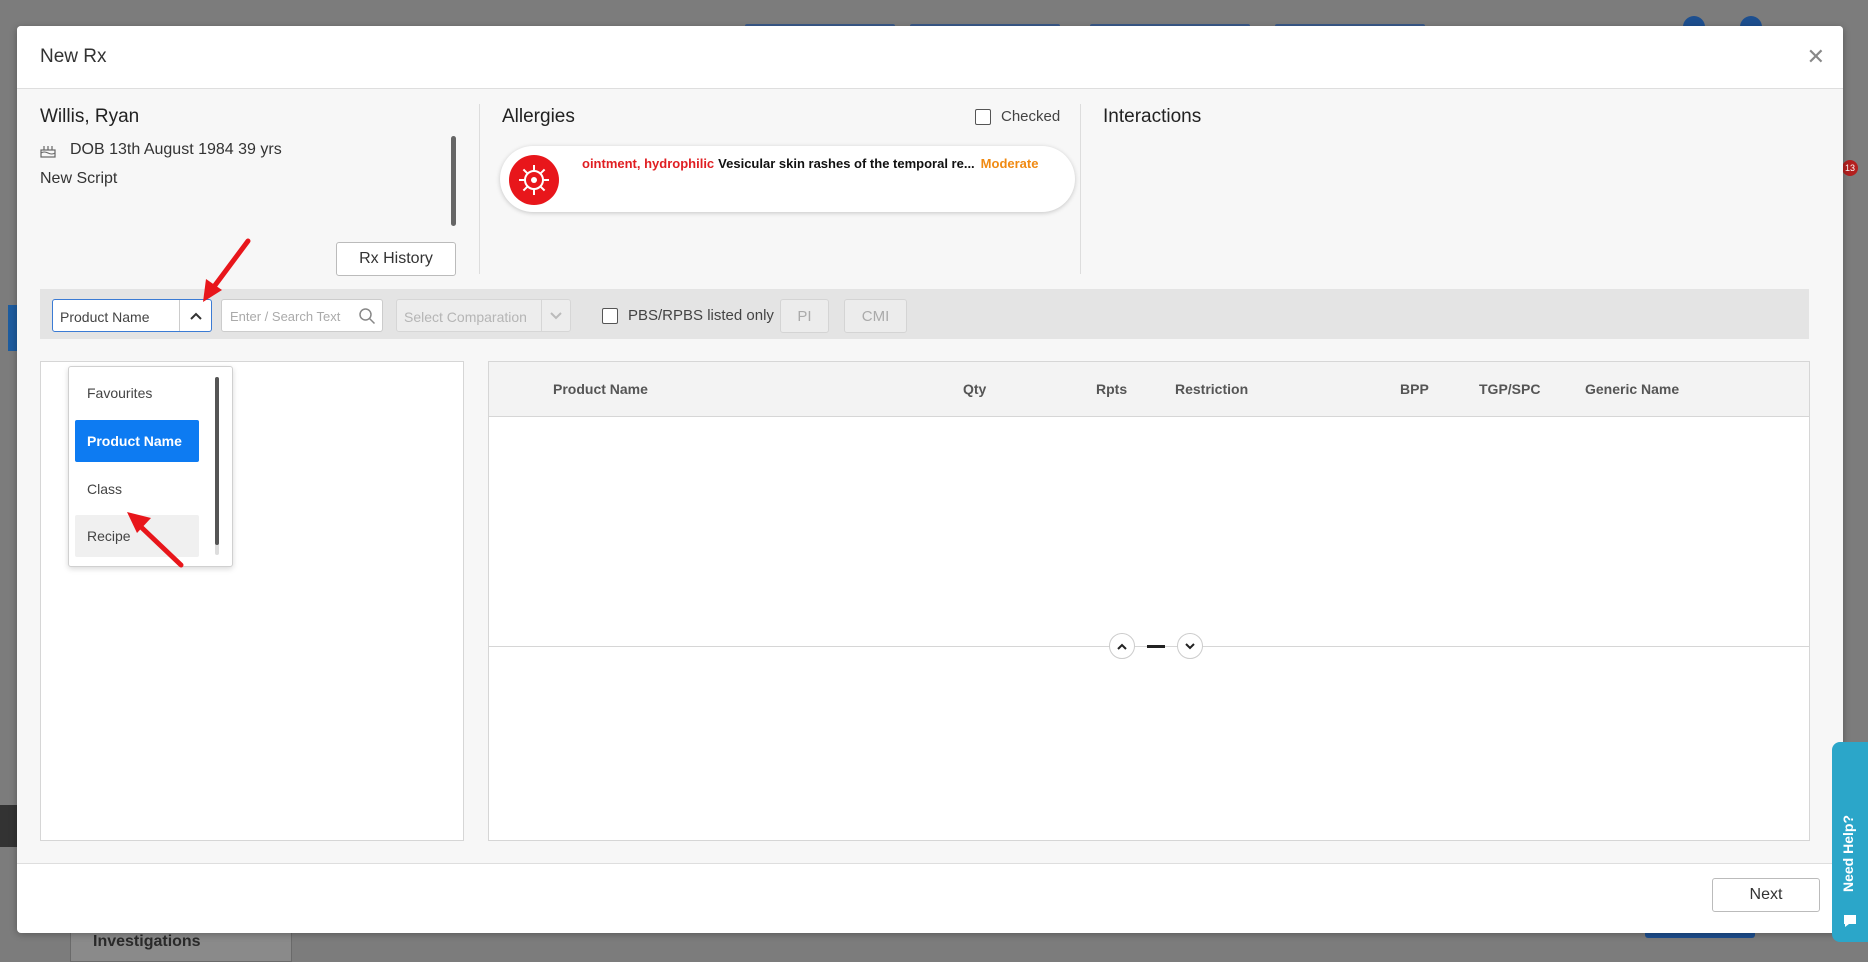 This screenshot has height=962, width=1868. Describe the element at coordinates (983, 116) in the screenshot. I see `allergies-checked-checkbox` at that location.